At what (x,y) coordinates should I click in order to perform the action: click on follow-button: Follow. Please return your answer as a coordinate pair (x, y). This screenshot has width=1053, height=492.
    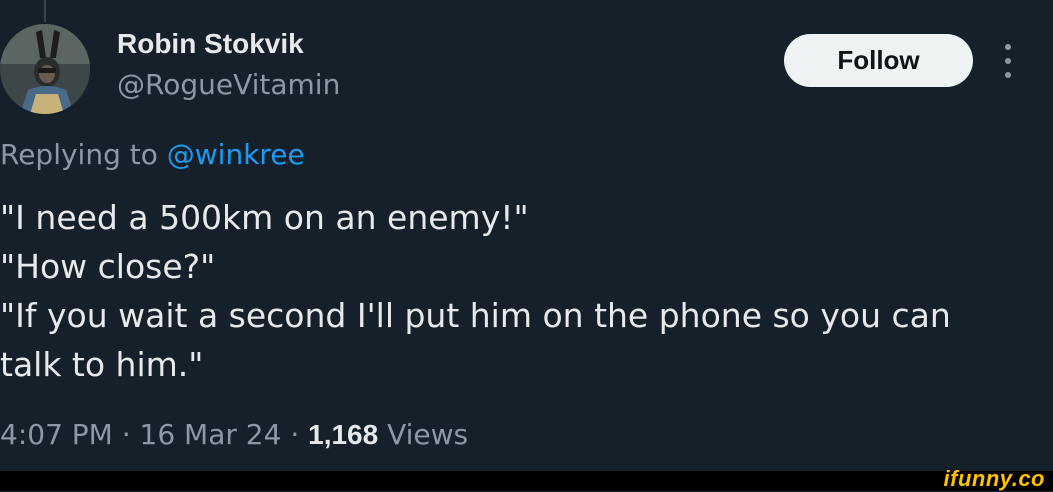
    Looking at the image, I should click on (878, 60).